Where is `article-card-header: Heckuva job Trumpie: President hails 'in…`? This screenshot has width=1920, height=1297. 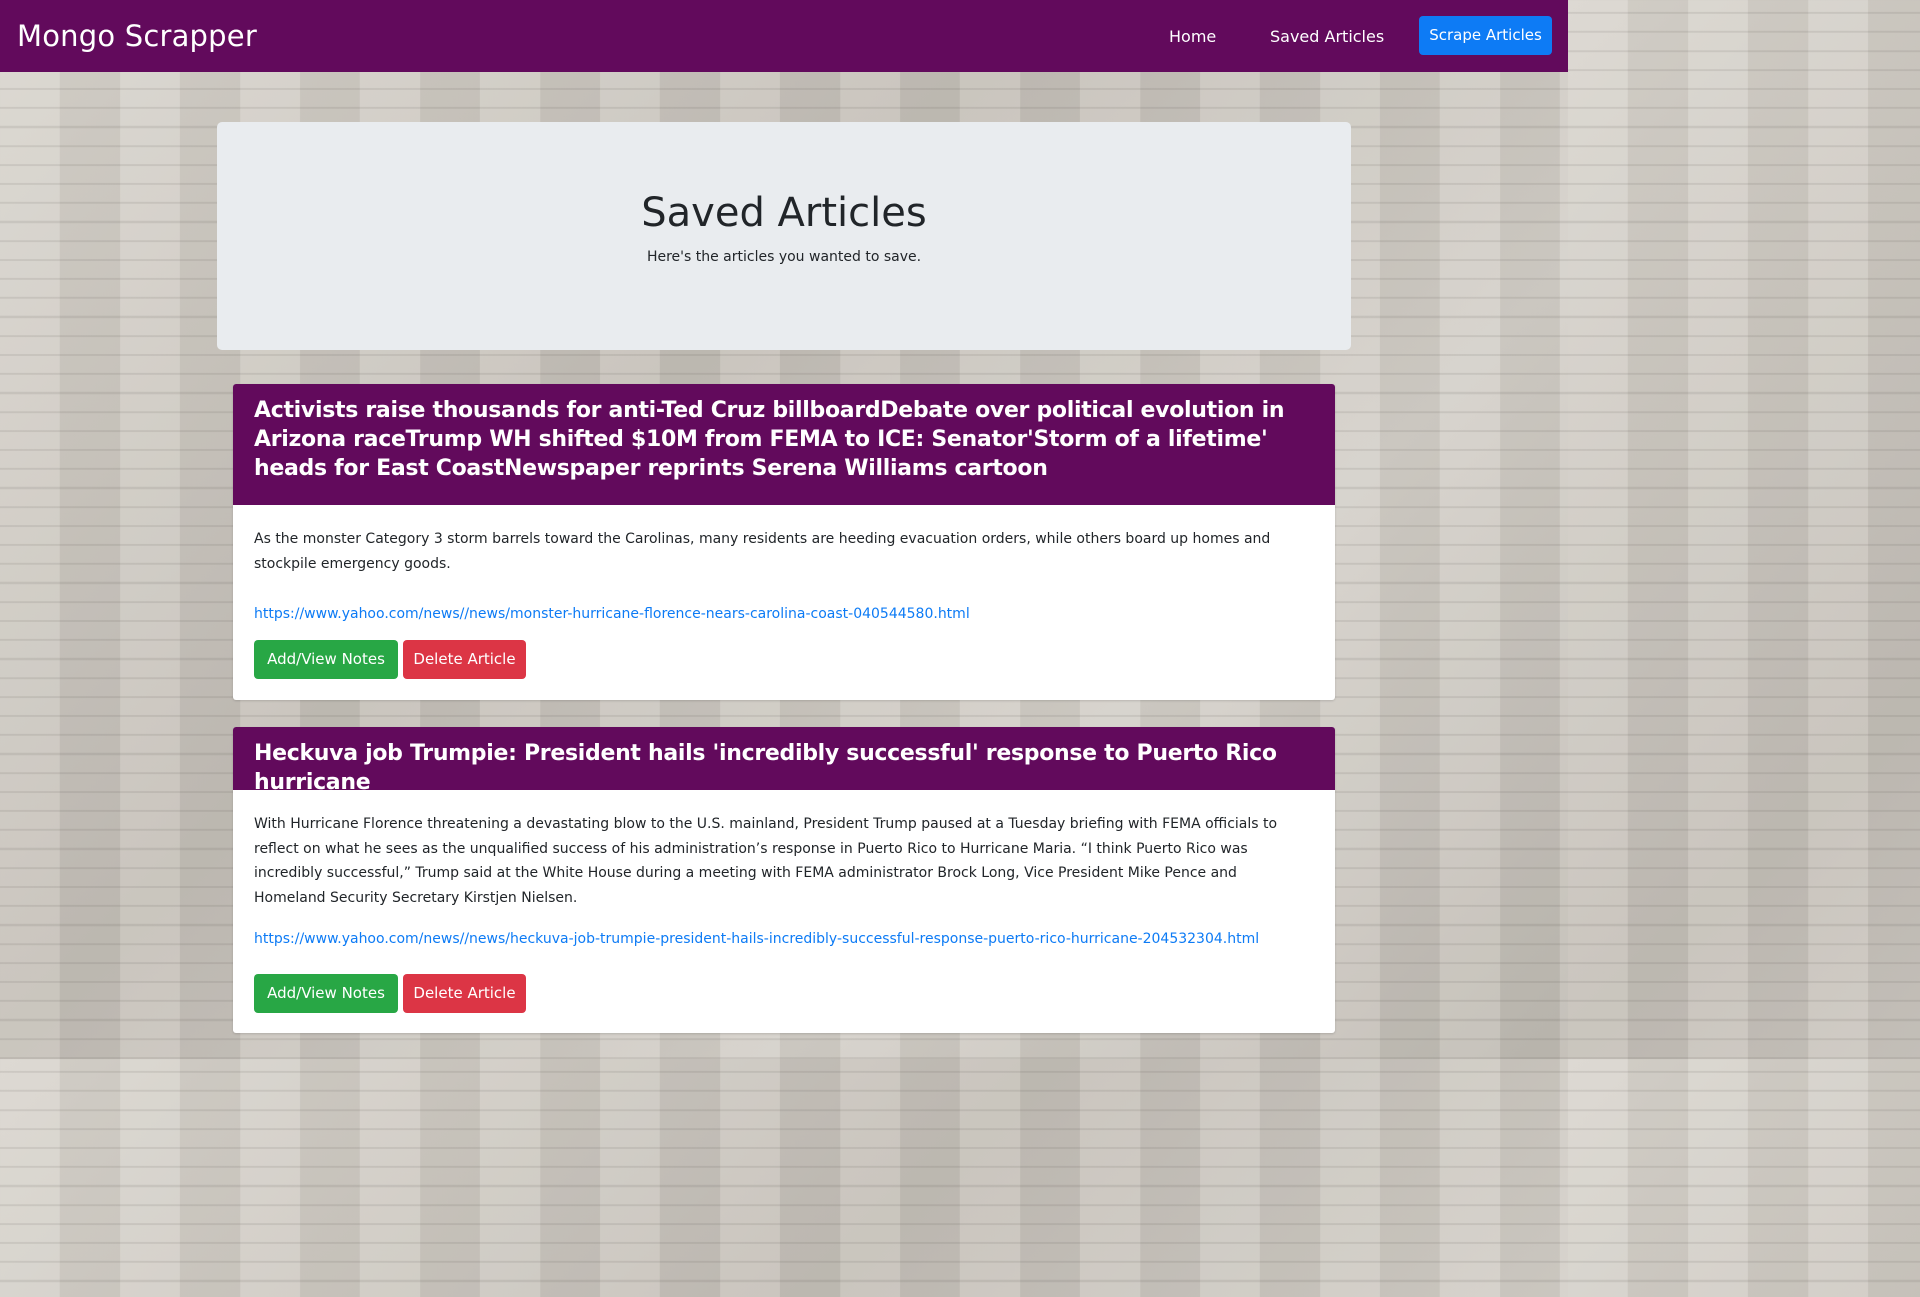 article-card-header: Heckuva job Trumpie: President hails 'in… is located at coordinates (784, 761).